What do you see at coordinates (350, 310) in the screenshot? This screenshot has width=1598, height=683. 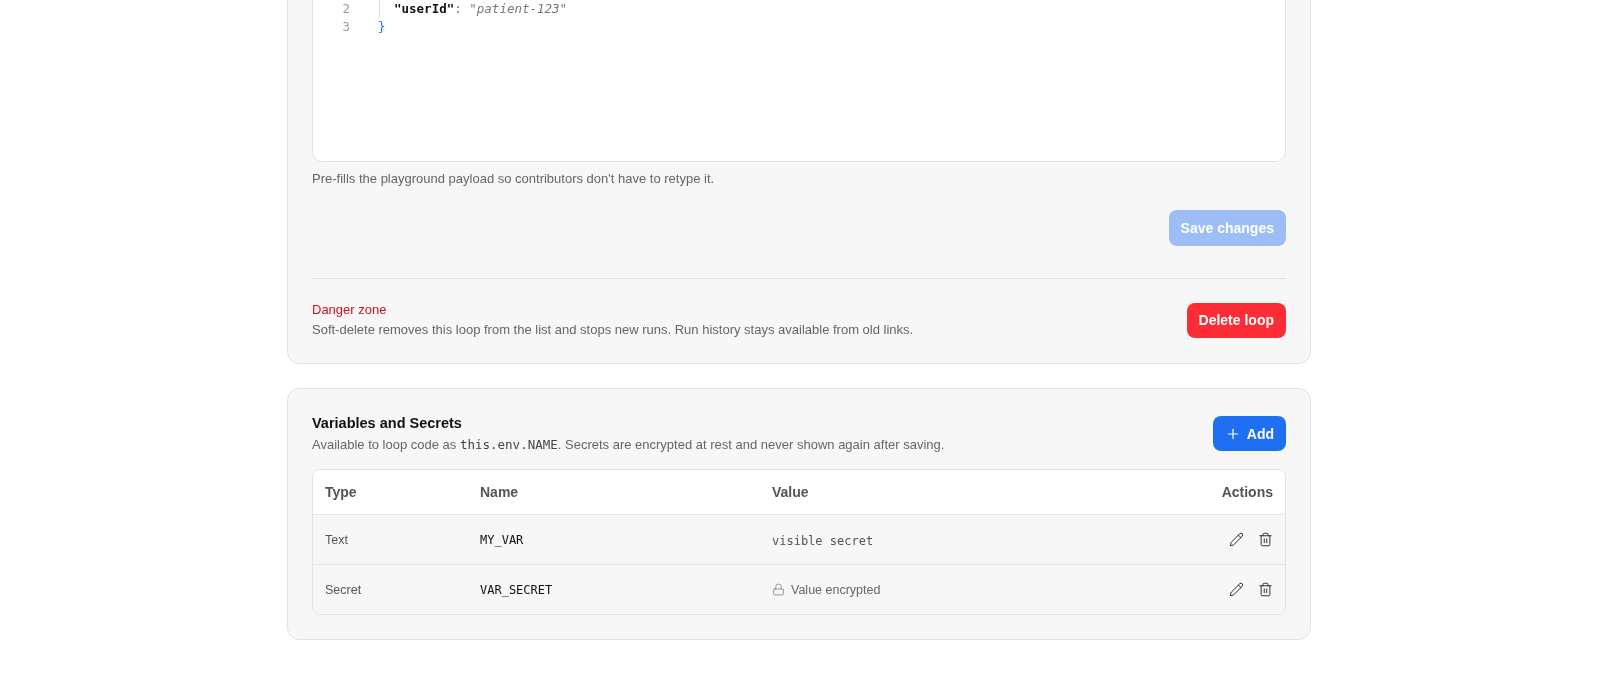 I see `danger-zone-title: Danger zone` at bounding box center [350, 310].